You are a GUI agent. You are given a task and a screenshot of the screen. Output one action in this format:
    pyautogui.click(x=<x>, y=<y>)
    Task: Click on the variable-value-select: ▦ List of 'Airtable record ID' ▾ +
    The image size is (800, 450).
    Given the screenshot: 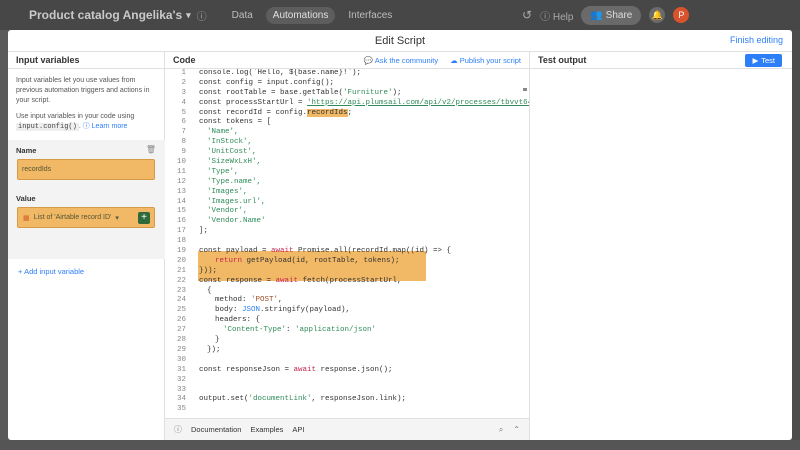 What is the action you would take?
    pyautogui.click(x=86, y=217)
    